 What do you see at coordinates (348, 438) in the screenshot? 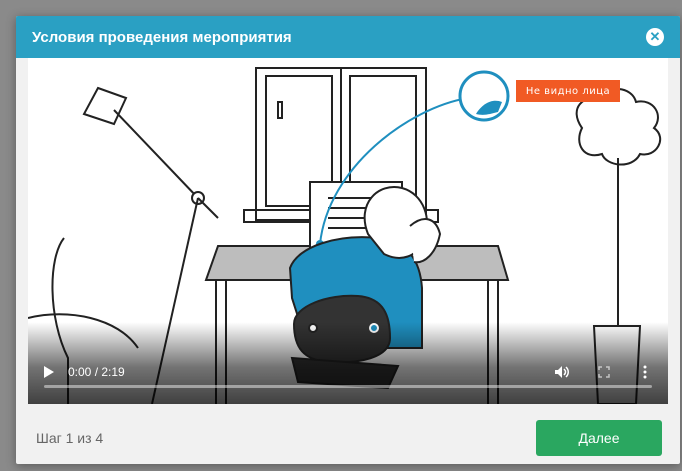
I see `modal-footer: Шаг 1 из 4 Далее` at bounding box center [348, 438].